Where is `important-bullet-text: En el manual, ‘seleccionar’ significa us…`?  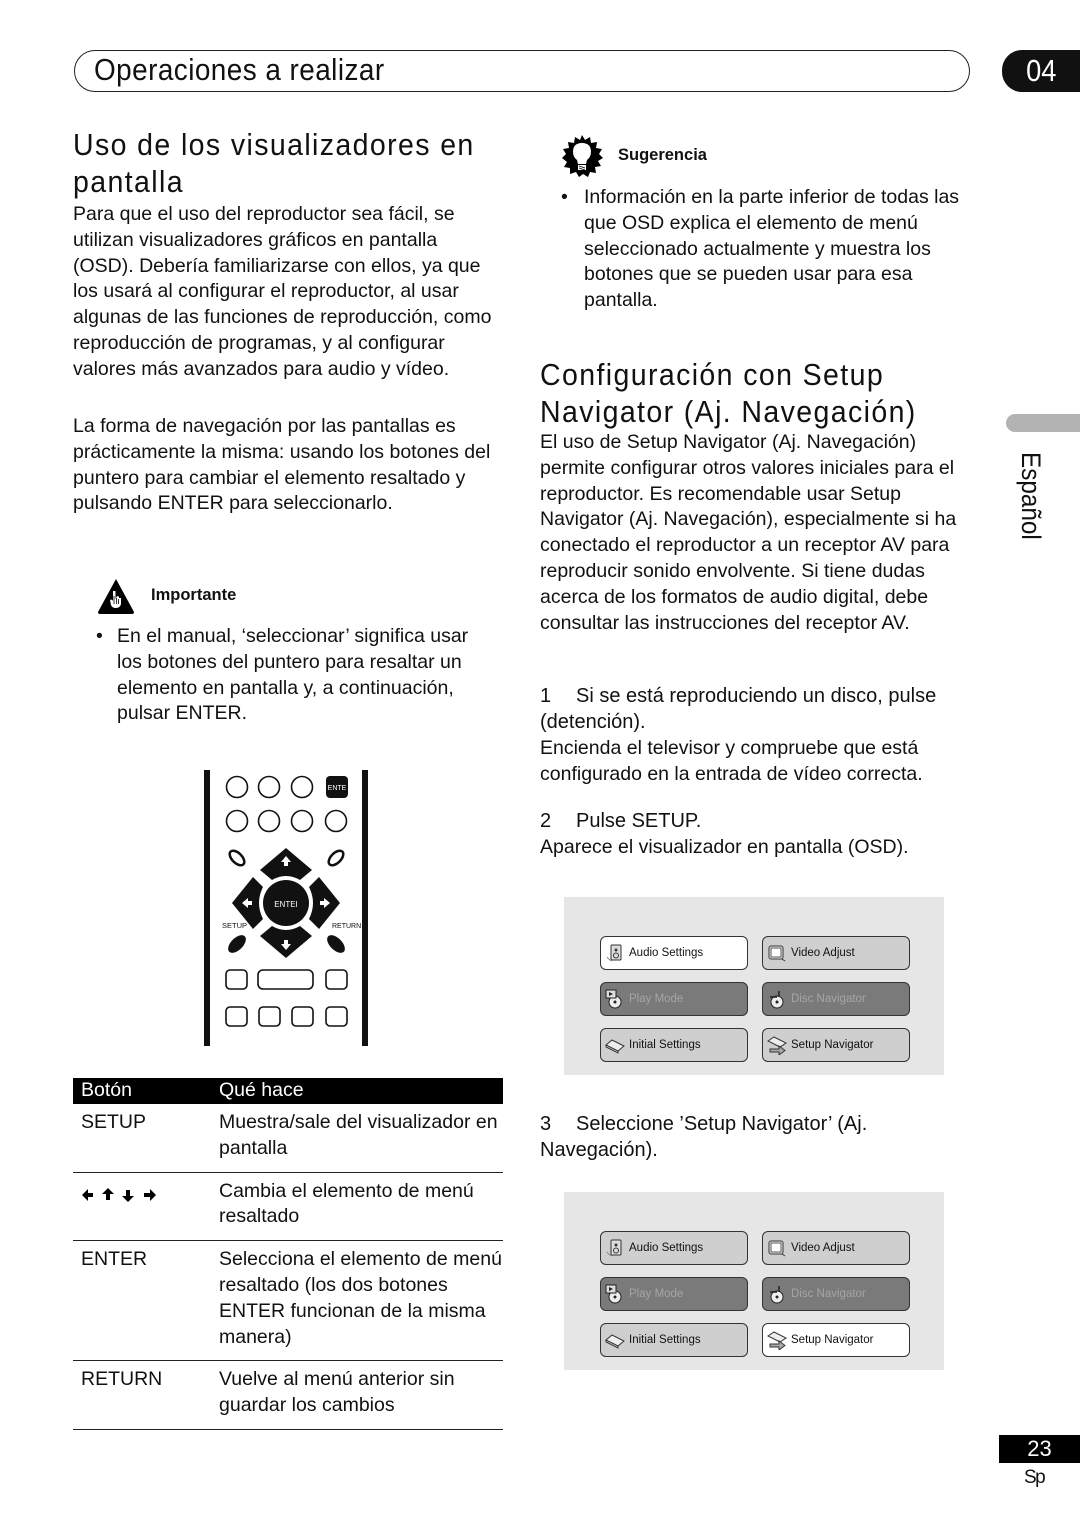
important-bullet-text: En el manual, ‘seleccionar’ significa us… is located at coordinates (293, 675).